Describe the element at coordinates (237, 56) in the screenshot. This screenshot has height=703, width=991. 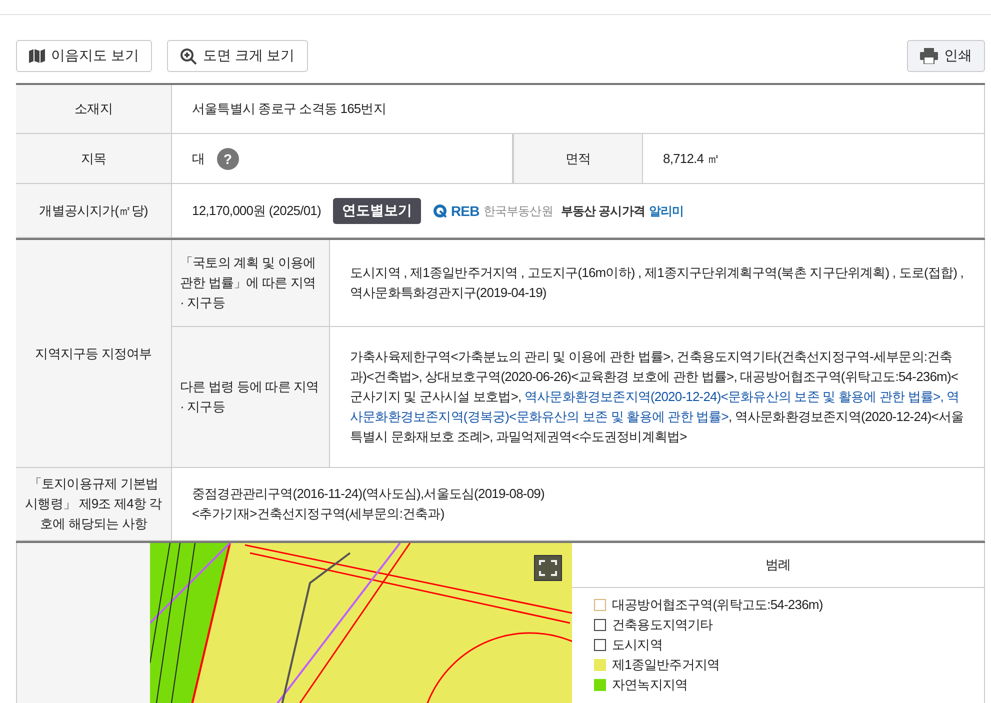
I see `zoom-view-button: 도면 크게 보기` at that location.